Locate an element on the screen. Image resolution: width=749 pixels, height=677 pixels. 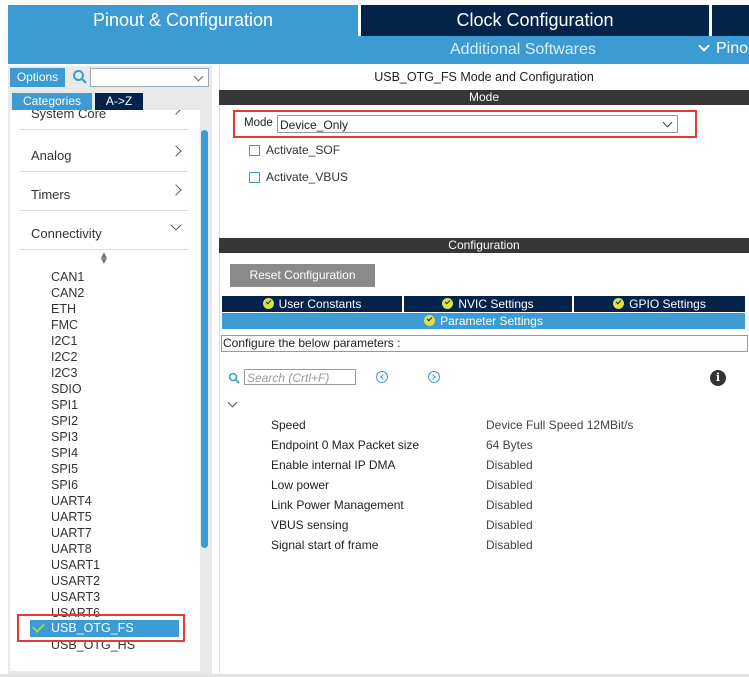
param-name: Low power is located at coordinates (300, 485).